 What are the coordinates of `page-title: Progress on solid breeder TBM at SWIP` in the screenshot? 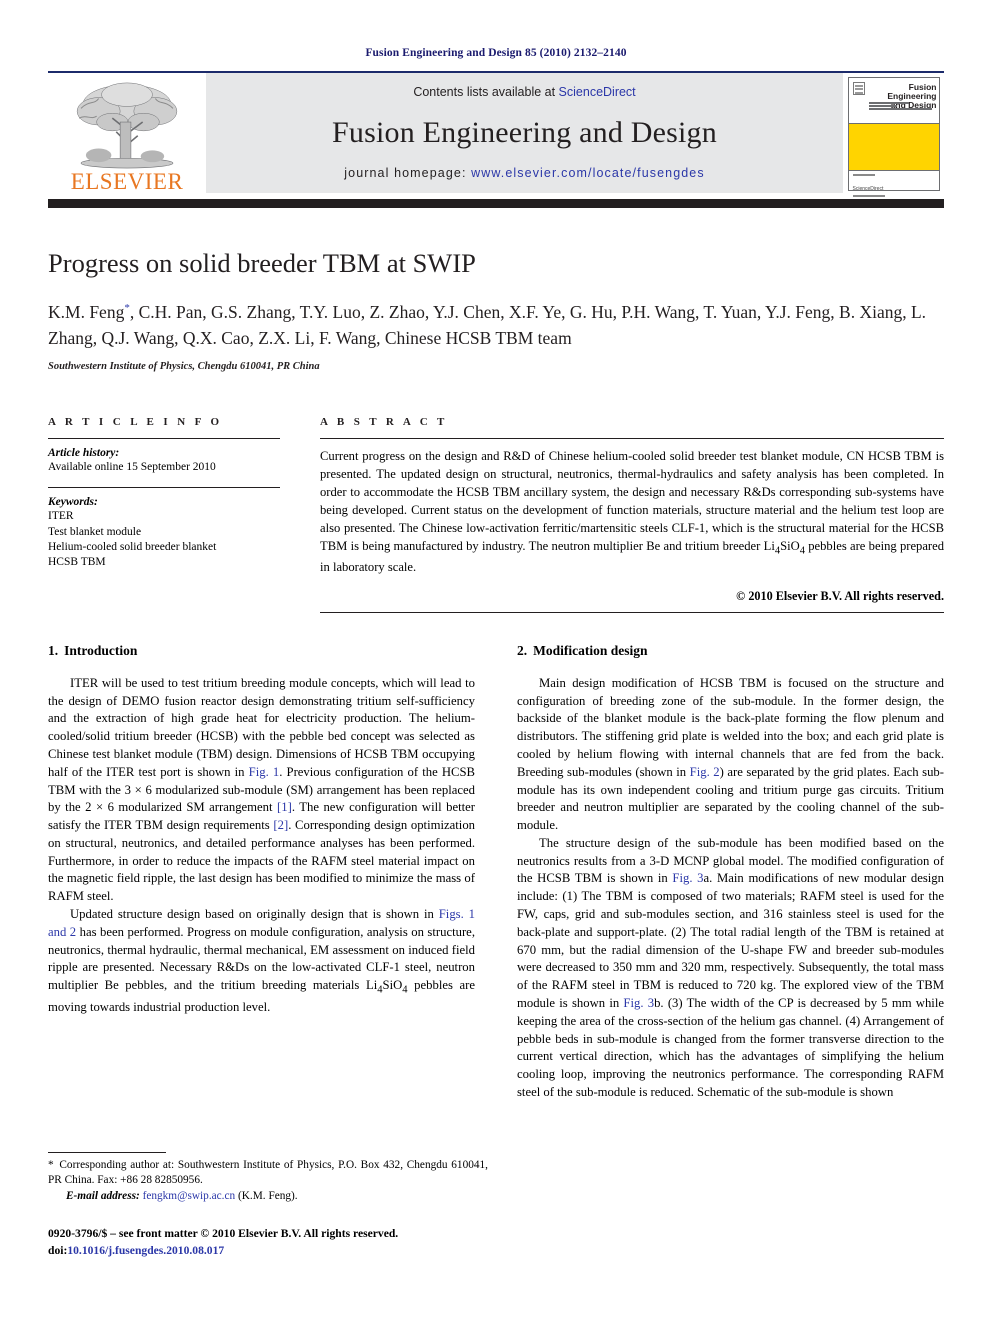 It's located at (262, 263).